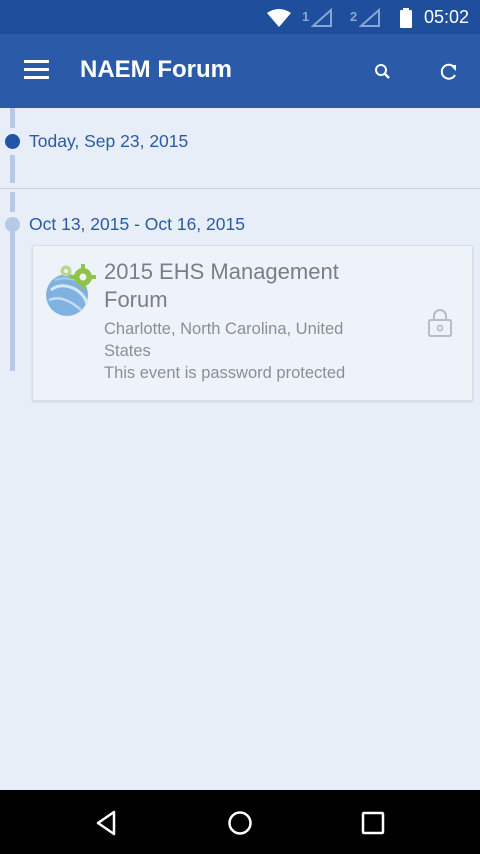  I want to click on menu-button, so click(38, 71).